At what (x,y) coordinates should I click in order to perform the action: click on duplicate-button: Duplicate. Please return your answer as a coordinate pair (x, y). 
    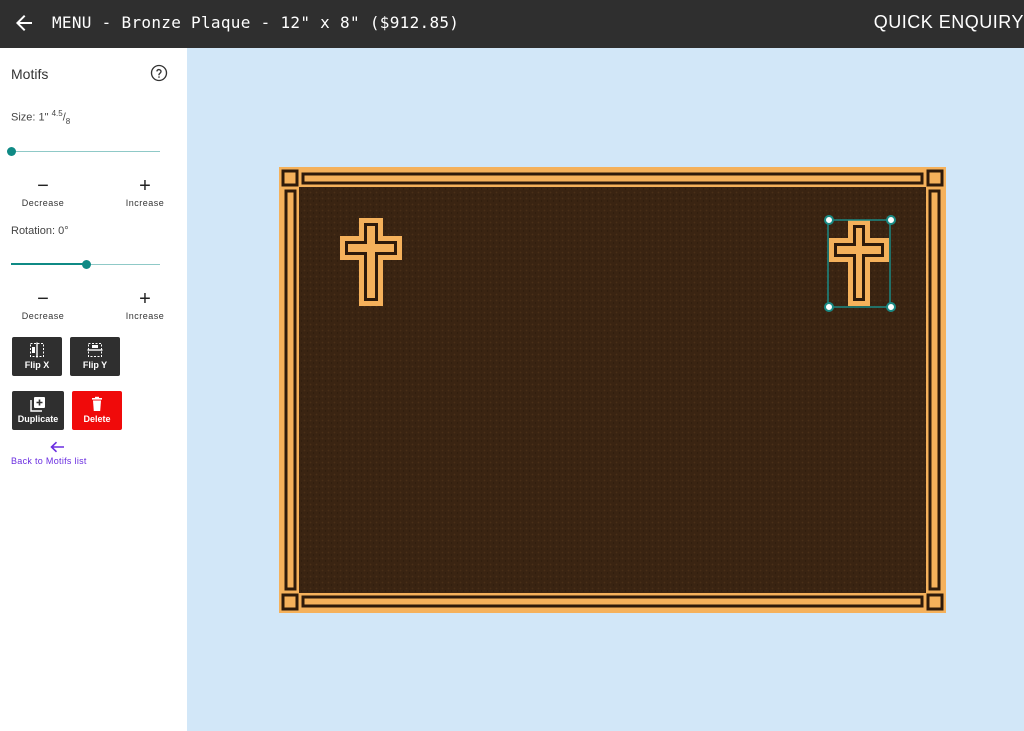
    Looking at the image, I should click on (38, 410).